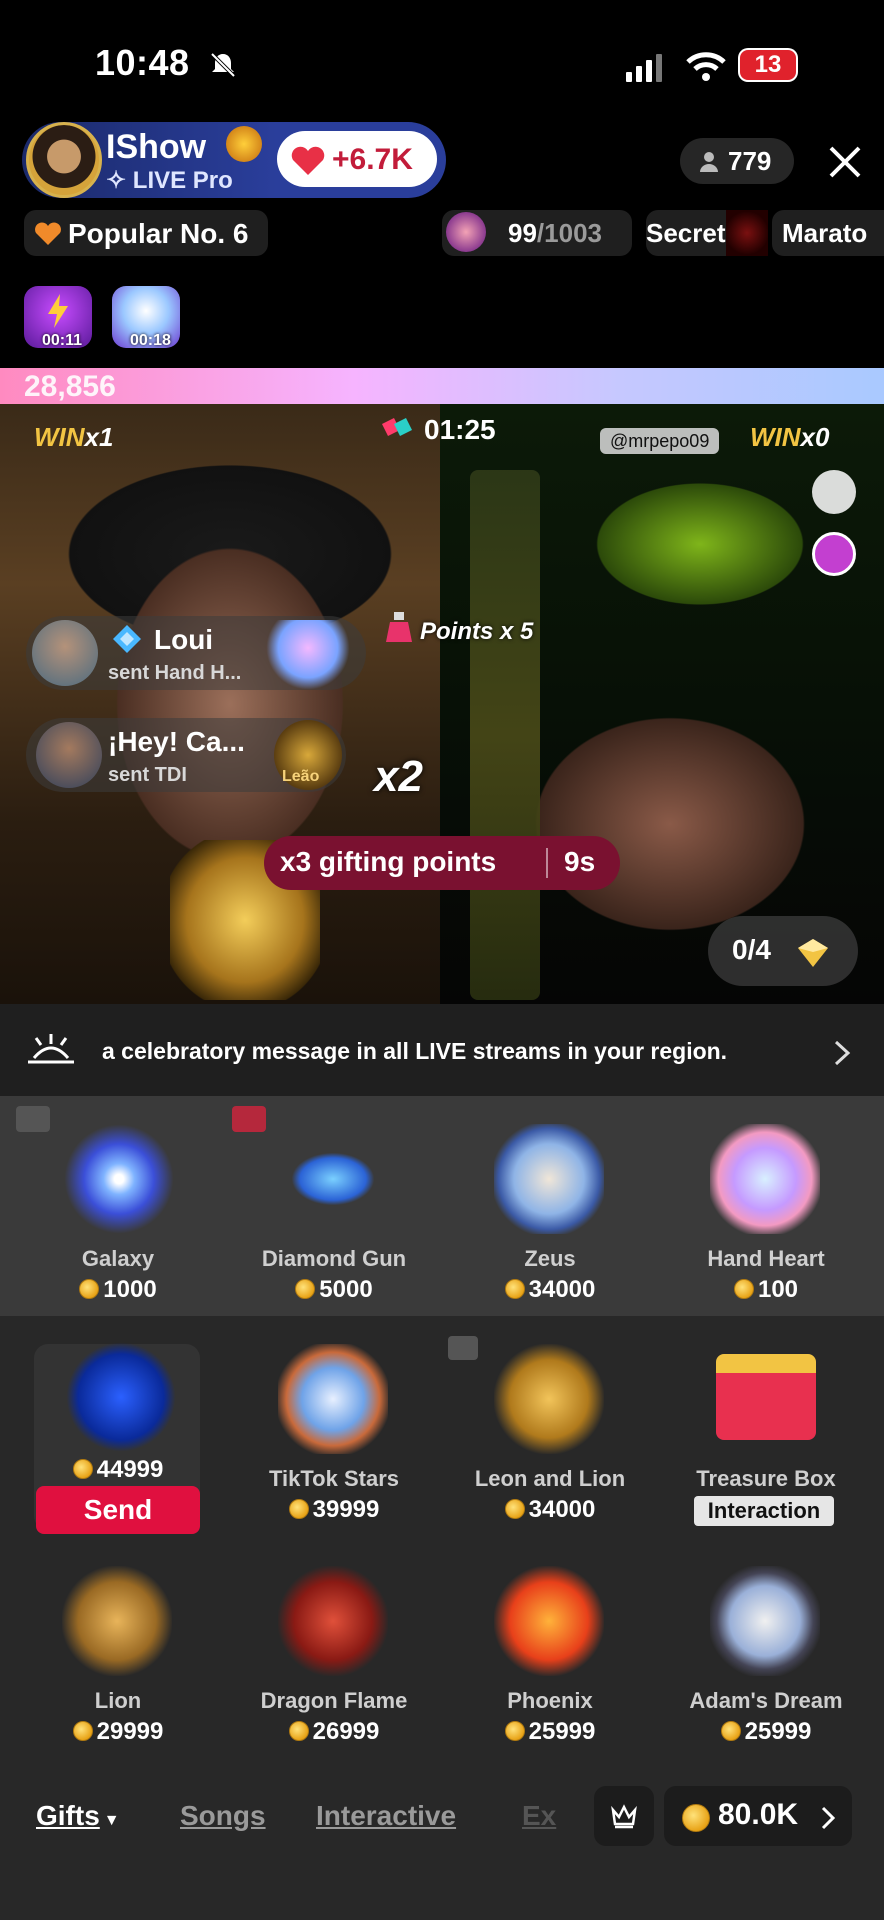 The image size is (884, 1920). I want to click on gift-name: Lion, so click(118, 1700).